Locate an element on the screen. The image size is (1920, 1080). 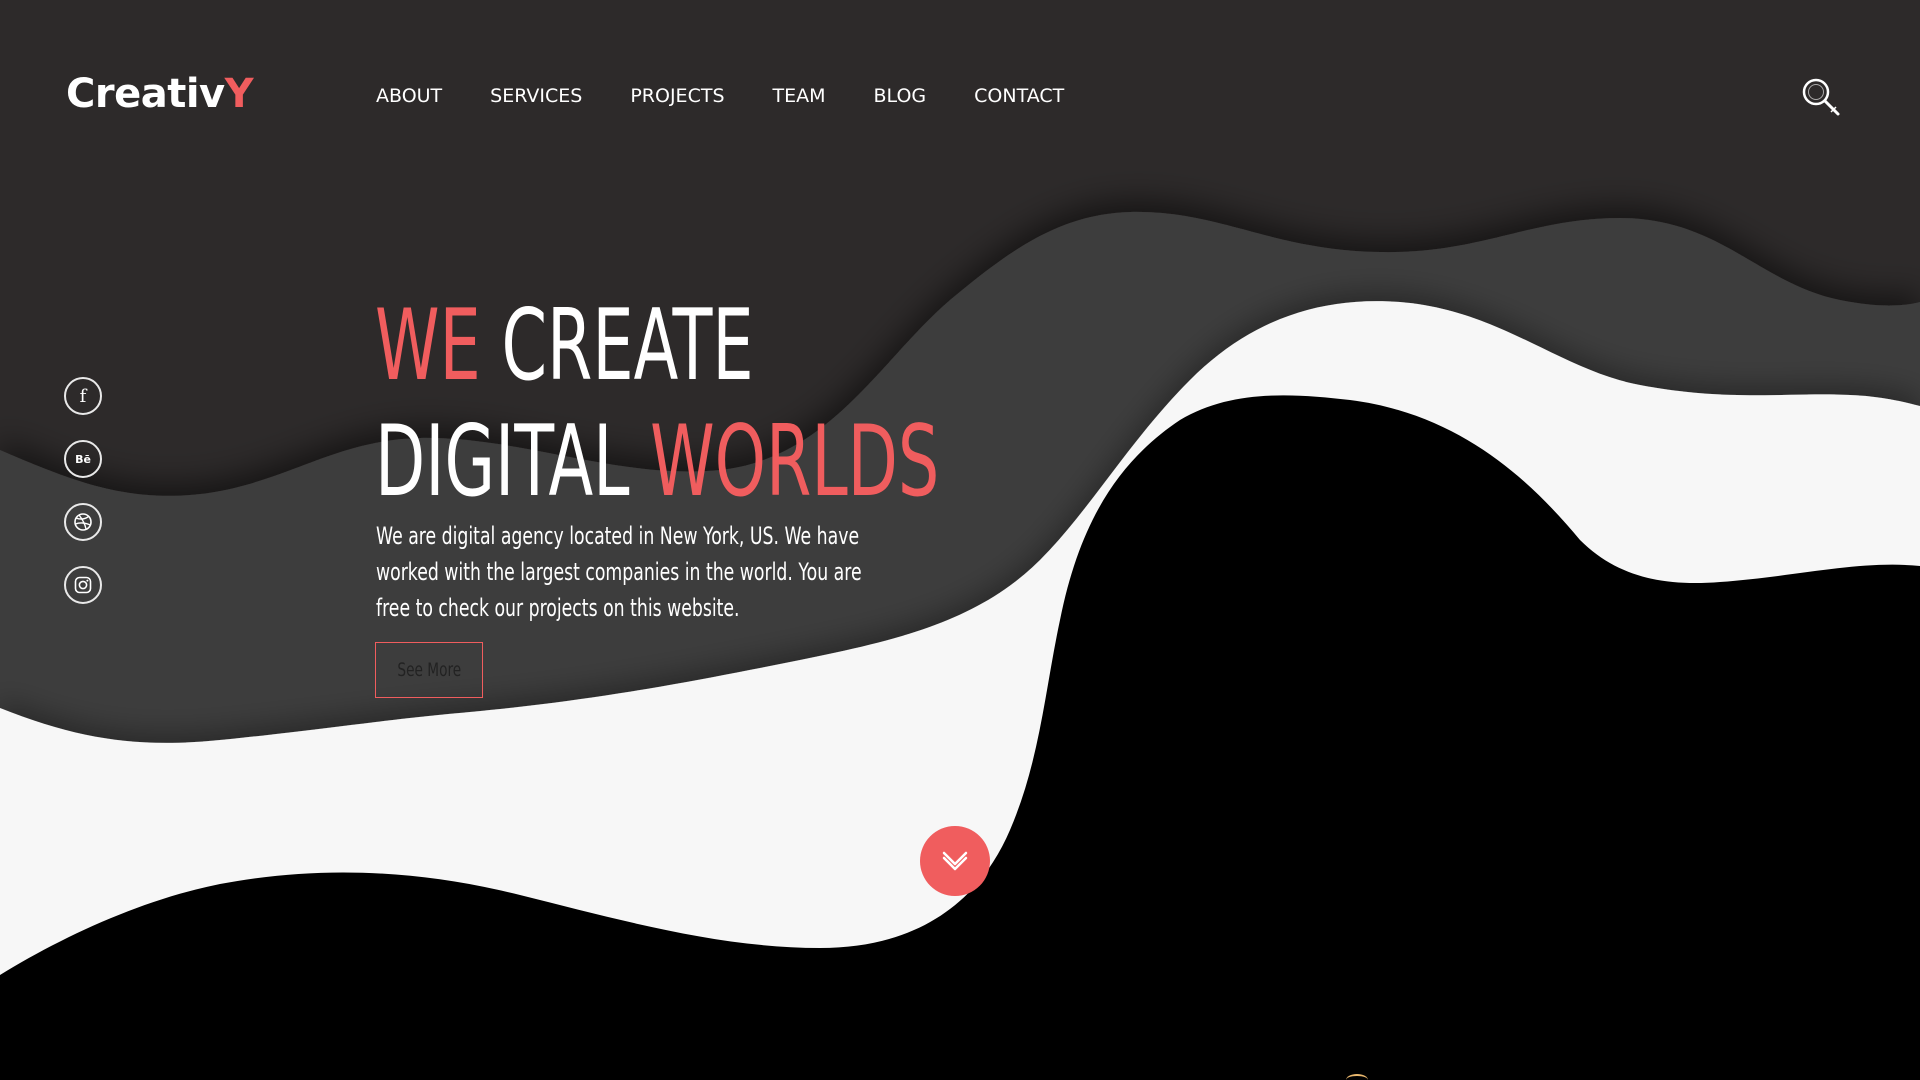
instagram-link is located at coordinates (83, 585).